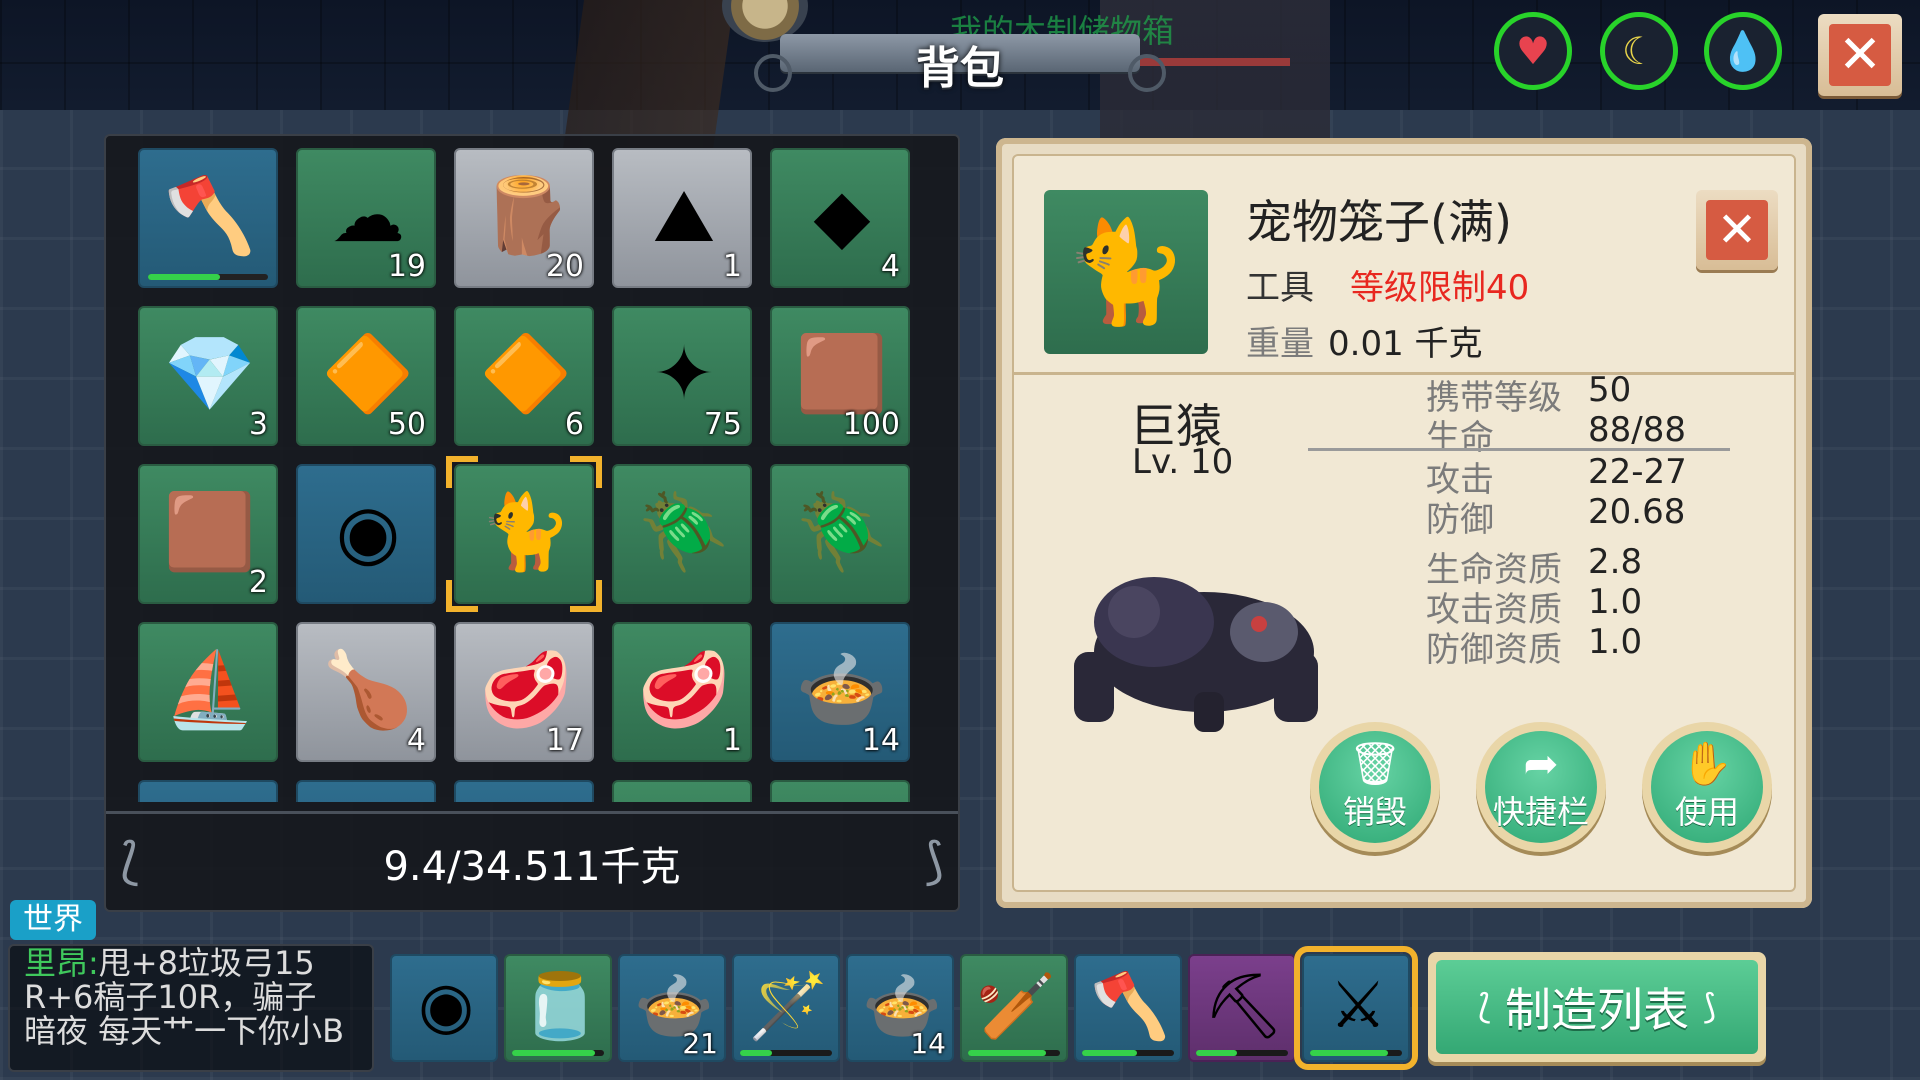 The height and width of the screenshot is (1080, 1920). Describe the element at coordinates (682, 376) in the screenshot. I see `inventory-slot: ✦ 75` at that location.